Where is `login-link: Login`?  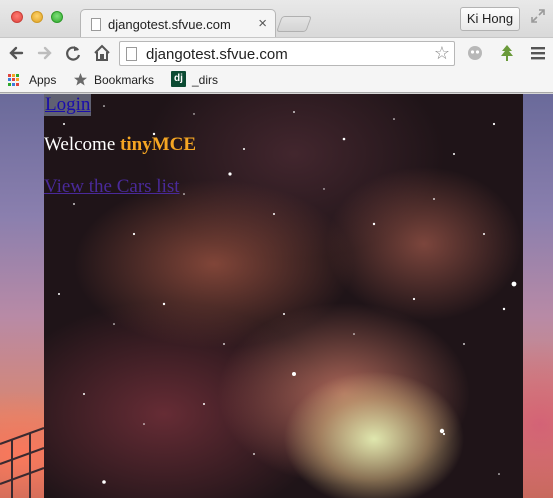 login-link: Login is located at coordinates (68, 105).